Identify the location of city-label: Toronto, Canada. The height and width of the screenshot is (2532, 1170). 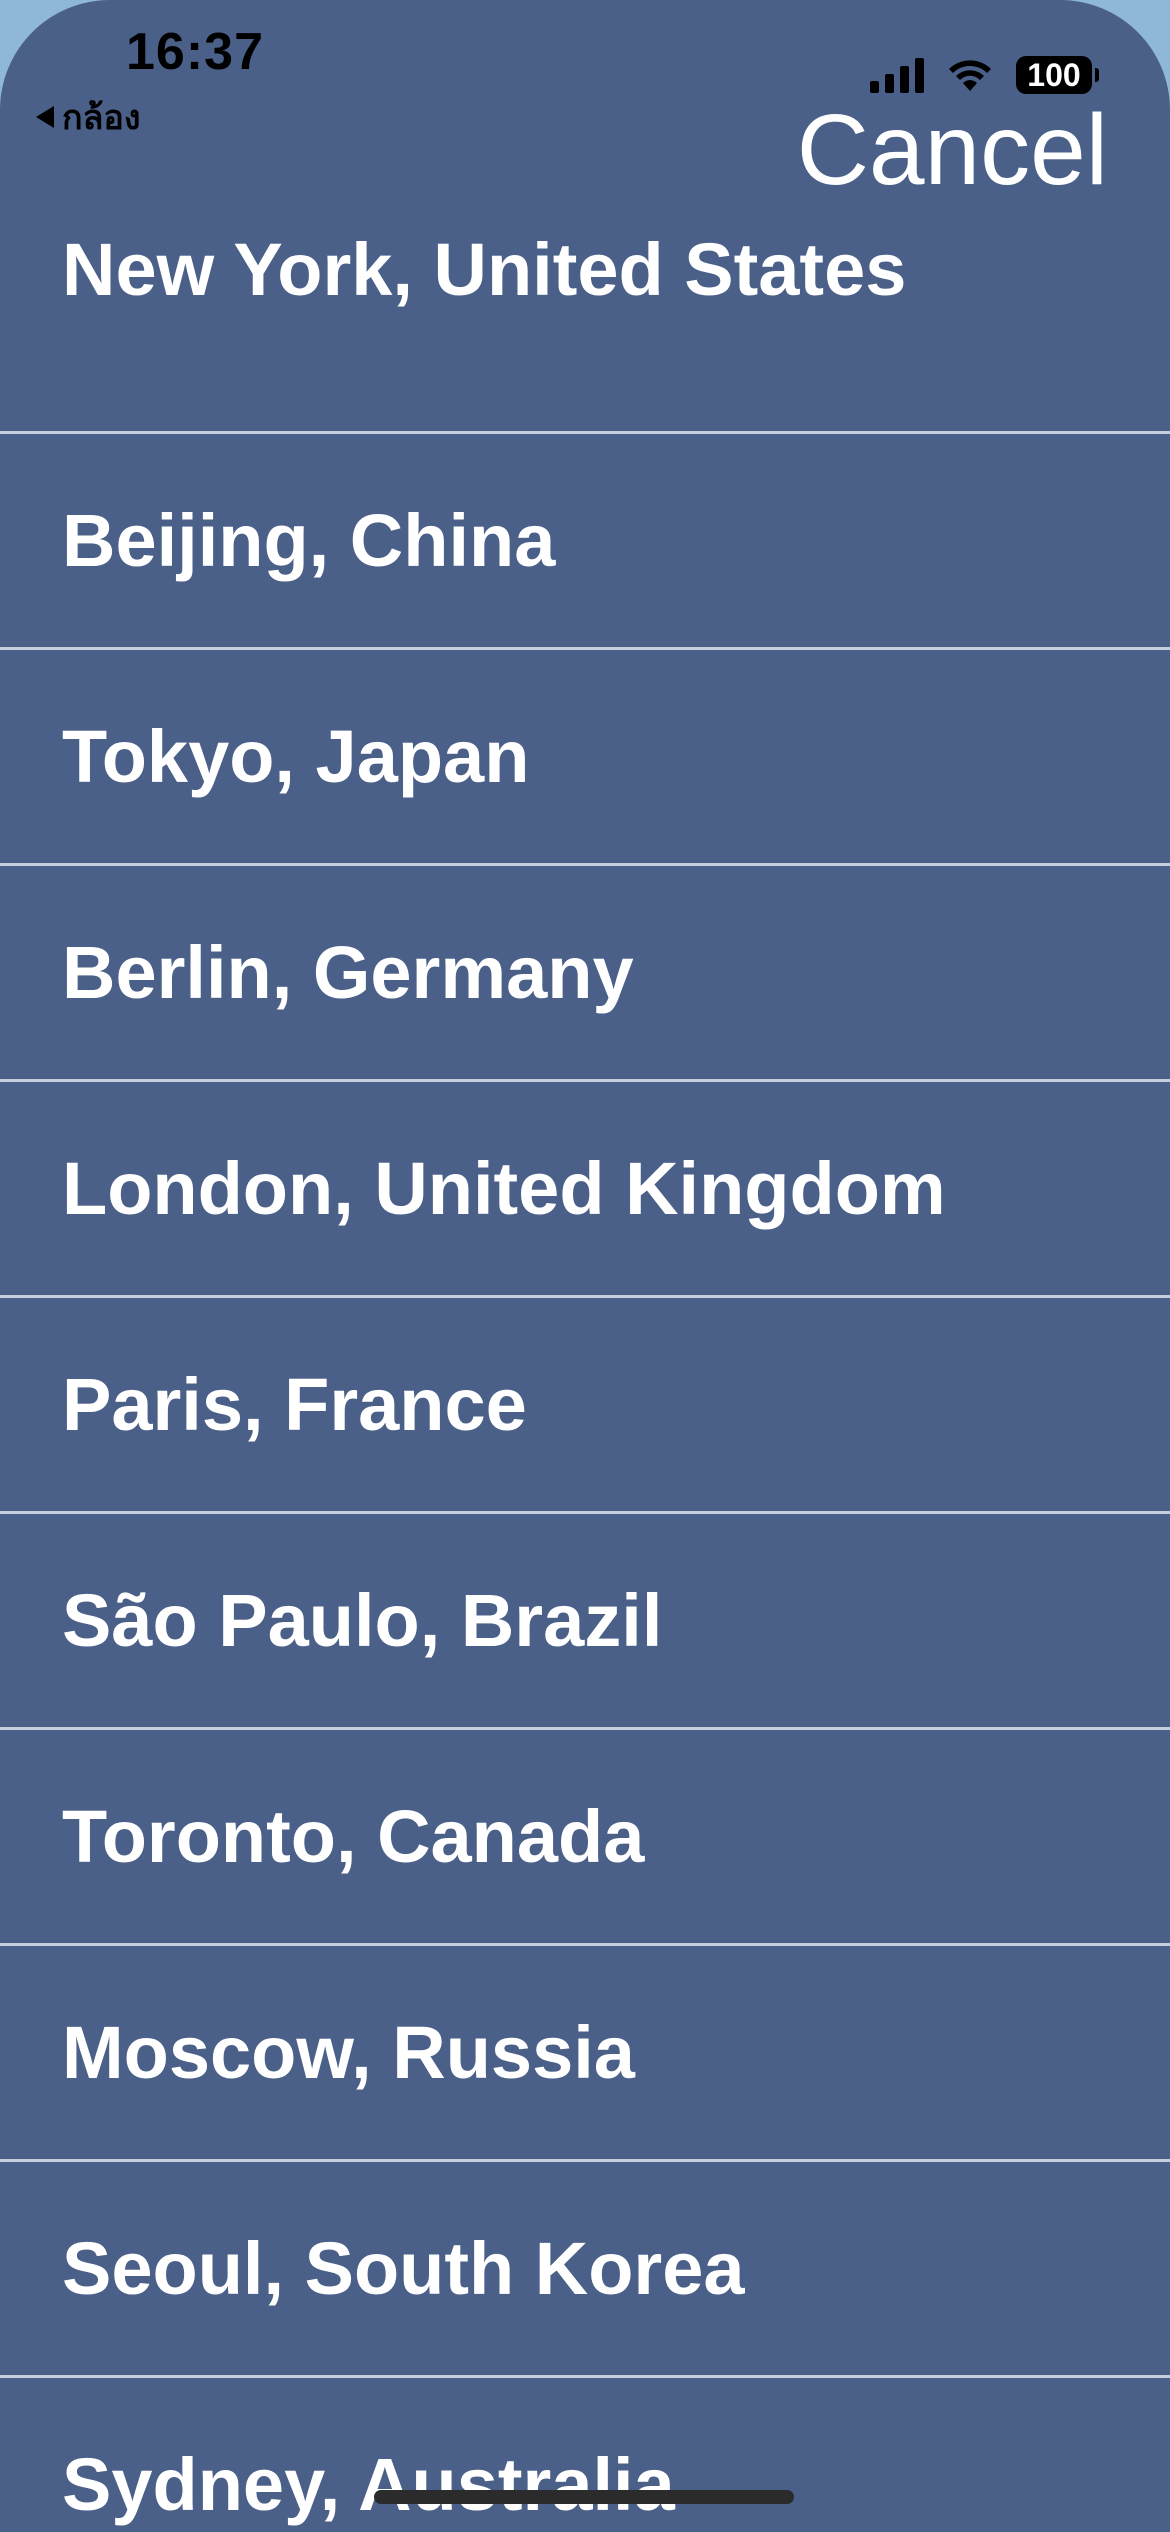
(353, 1836).